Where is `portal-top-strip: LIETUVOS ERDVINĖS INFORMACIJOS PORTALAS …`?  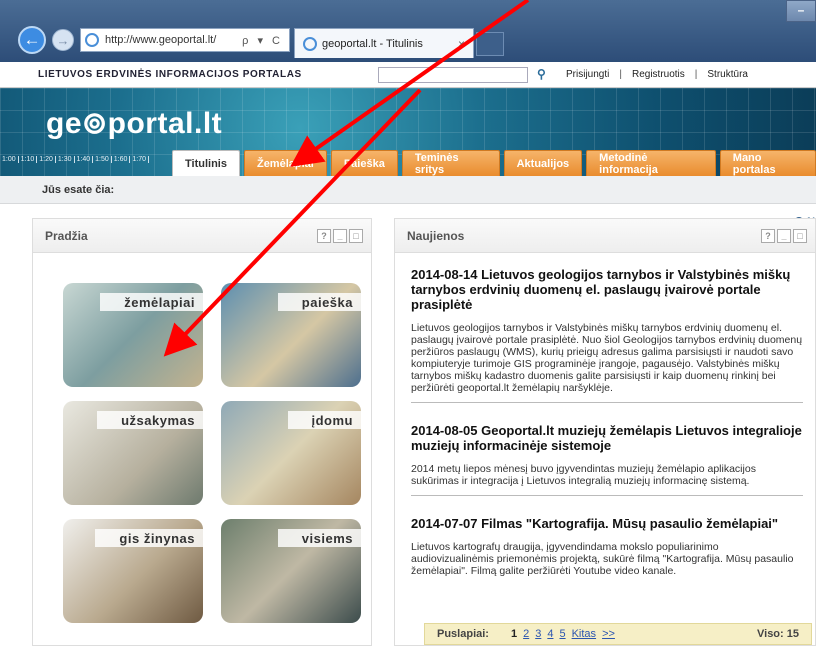 portal-top-strip: LIETUVOS ERDVINĖS INFORMACIJOS PORTALAS … is located at coordinates (408, 75).